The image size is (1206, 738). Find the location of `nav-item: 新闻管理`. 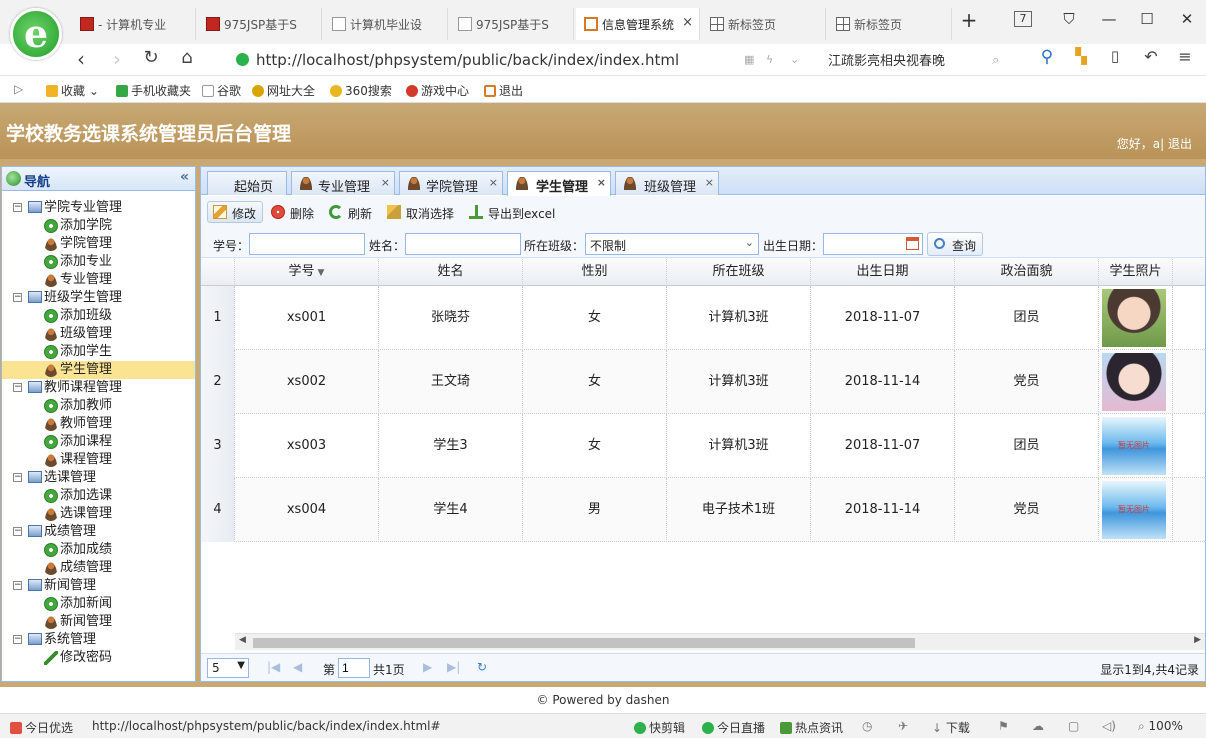

nav-item: 新闻管理 is located at coordinates (98, 622).